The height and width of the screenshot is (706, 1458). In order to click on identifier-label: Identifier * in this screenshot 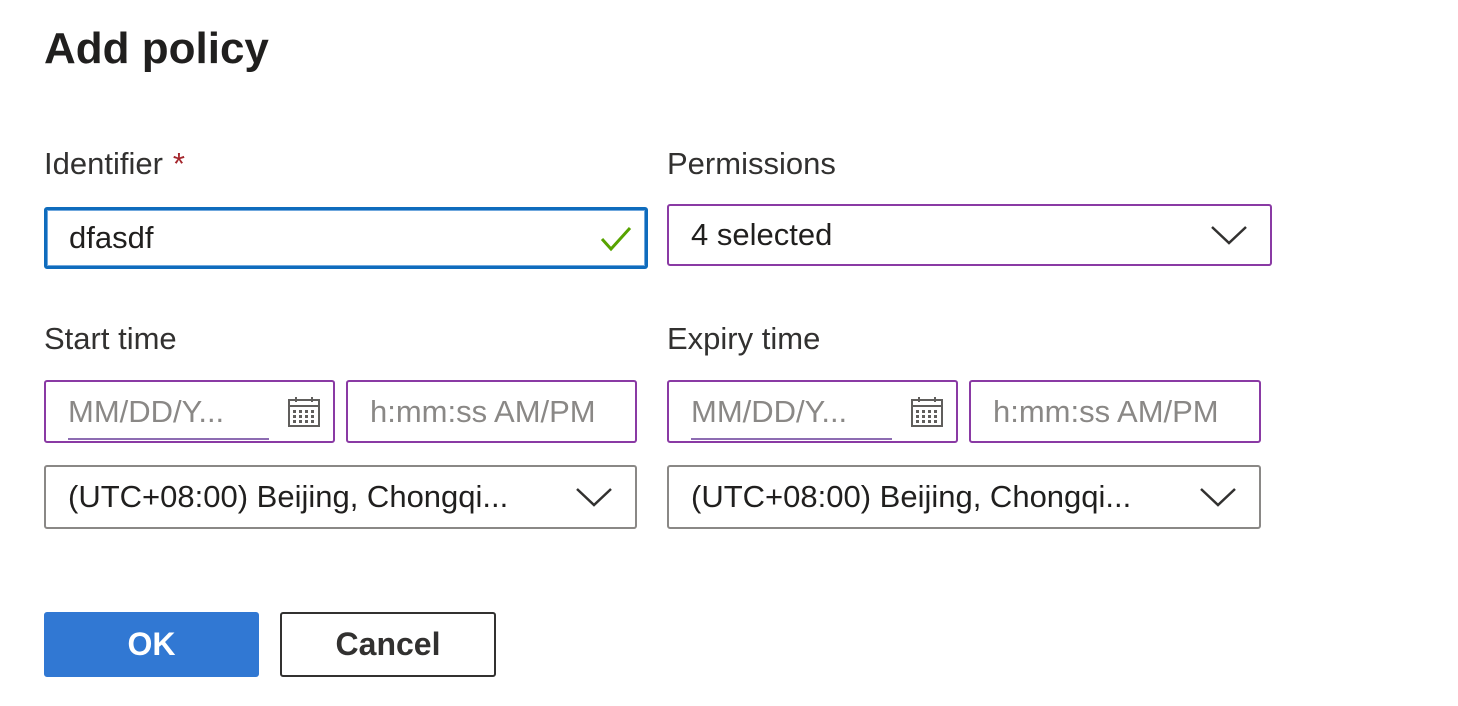, I will do `click(114, 164)`.